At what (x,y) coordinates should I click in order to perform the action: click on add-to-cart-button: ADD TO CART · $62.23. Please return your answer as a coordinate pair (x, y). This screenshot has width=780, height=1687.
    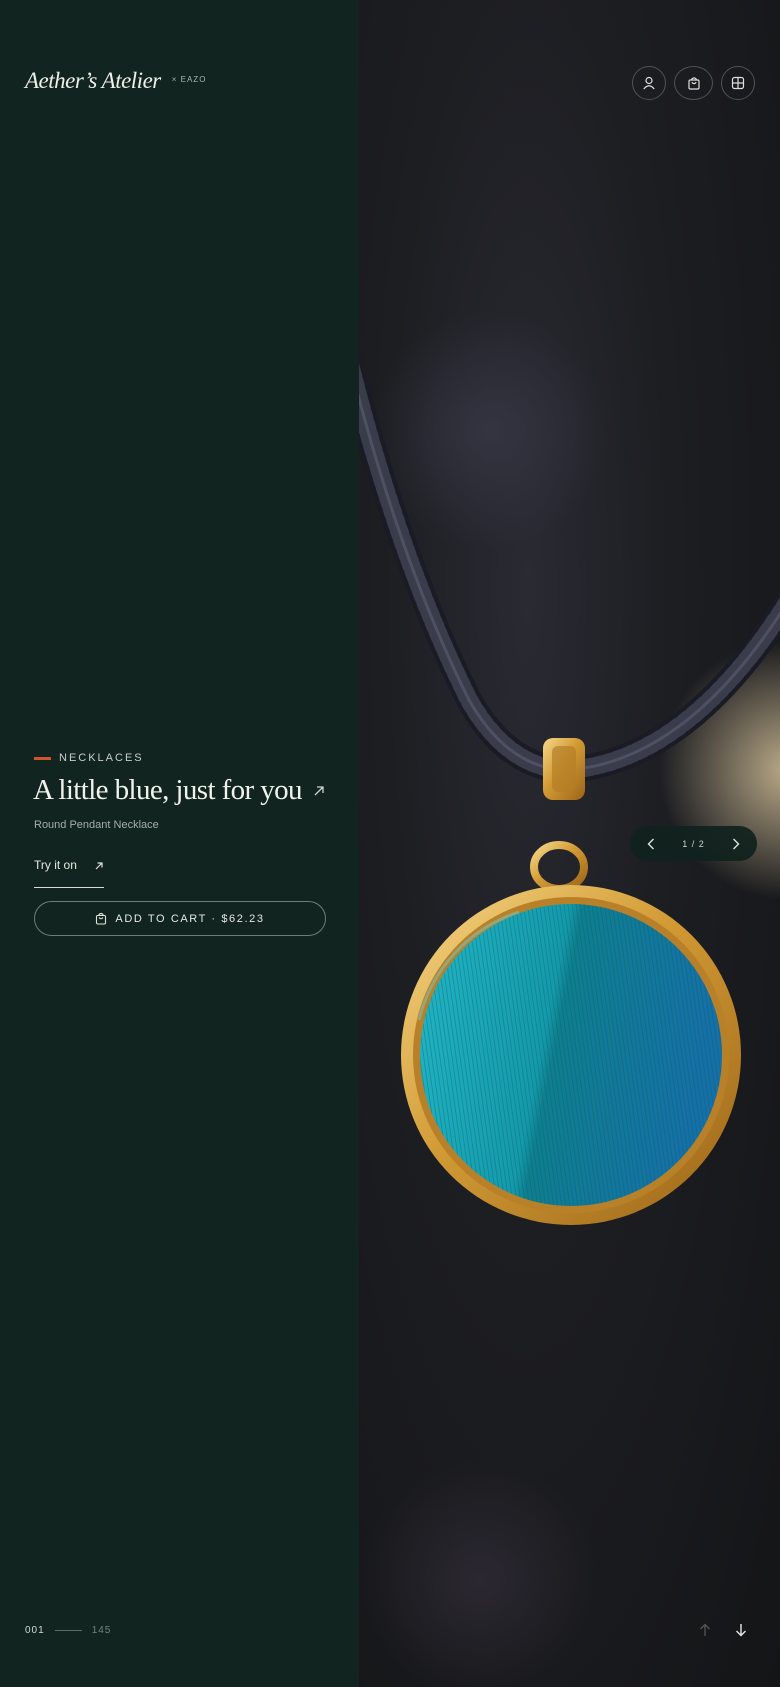
    Looking at the image, I should click on (180, 918).